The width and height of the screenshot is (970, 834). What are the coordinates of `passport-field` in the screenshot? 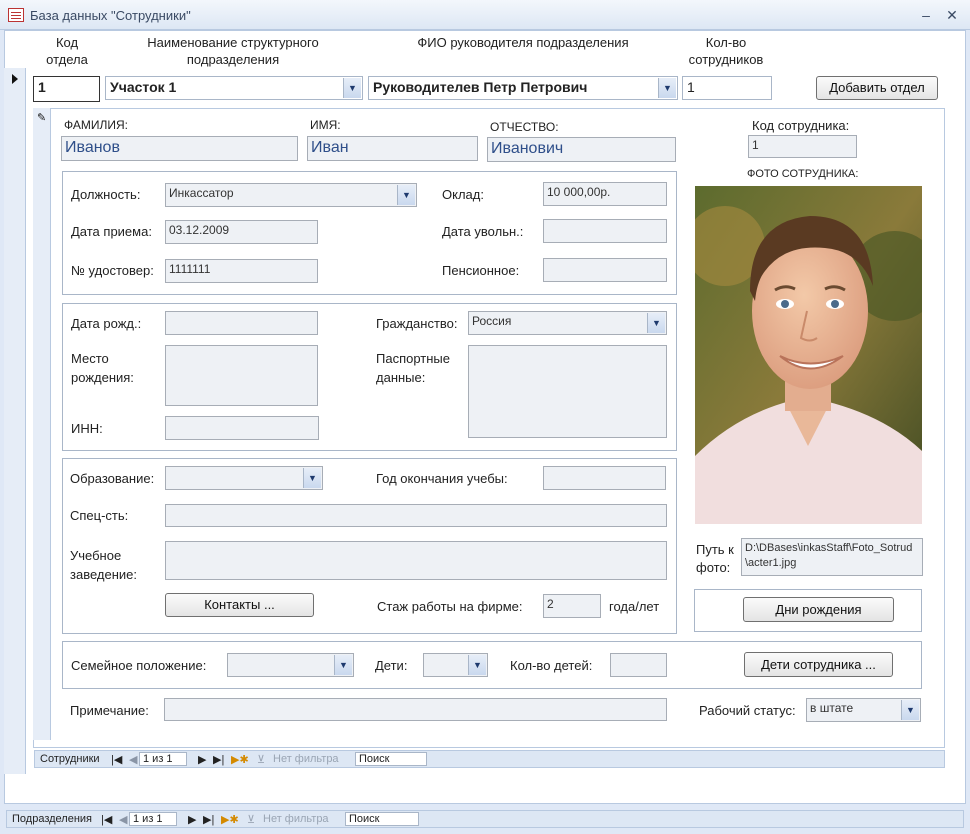 It's located at (567, 391).